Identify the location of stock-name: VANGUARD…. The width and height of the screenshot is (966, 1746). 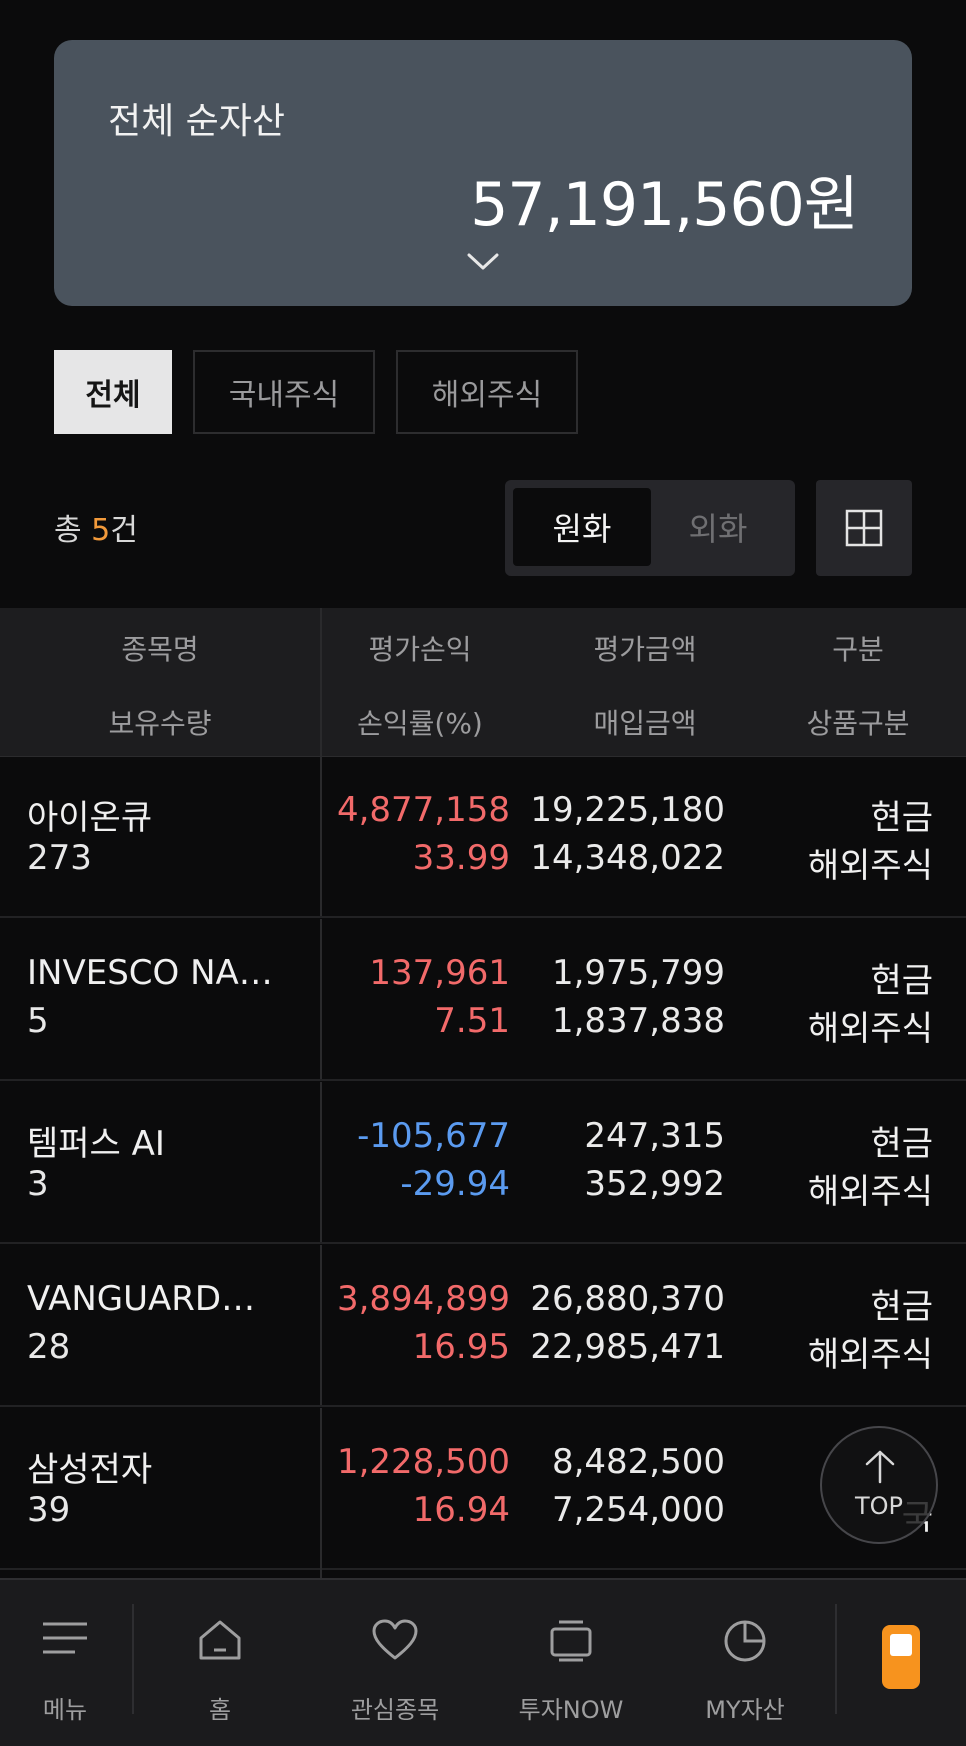
(141, 1299).